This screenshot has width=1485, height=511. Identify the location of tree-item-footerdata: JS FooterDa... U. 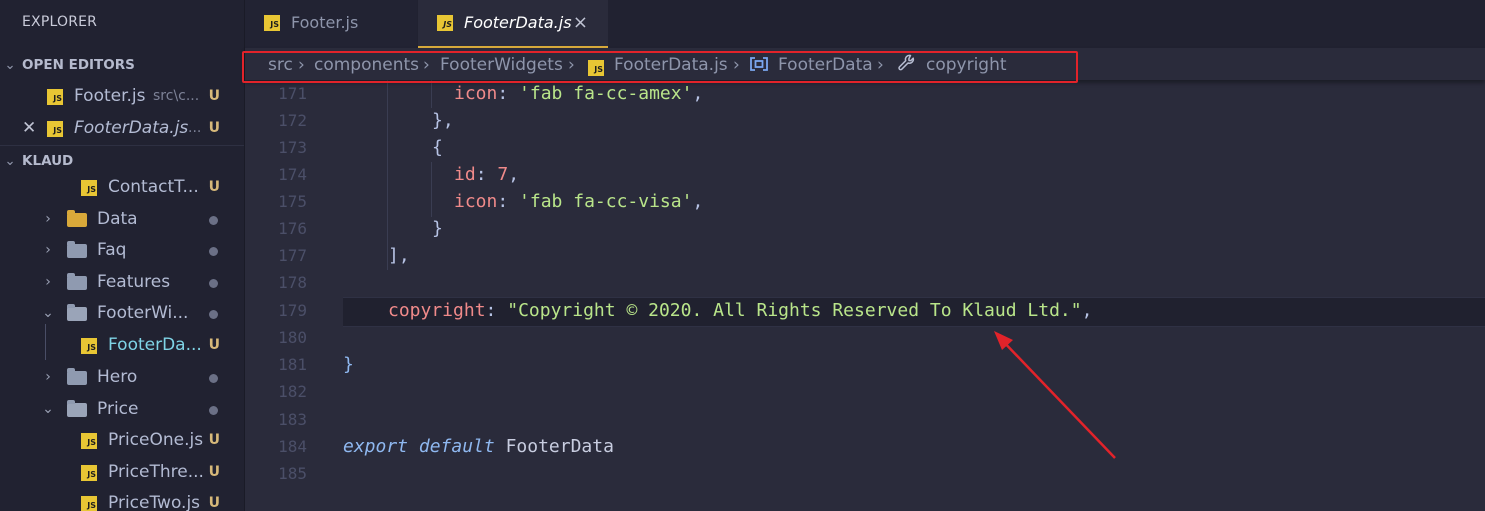
(122, 345).